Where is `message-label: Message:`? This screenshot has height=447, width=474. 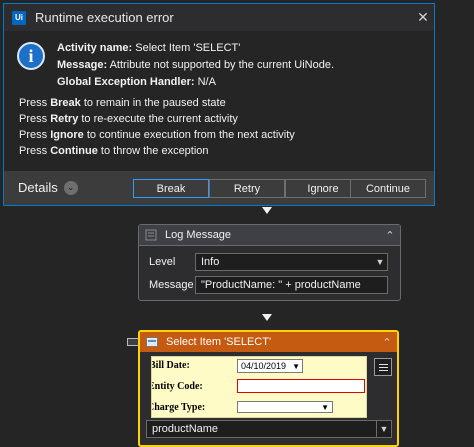
message-label: Message: is located at coordinates (82, 65).